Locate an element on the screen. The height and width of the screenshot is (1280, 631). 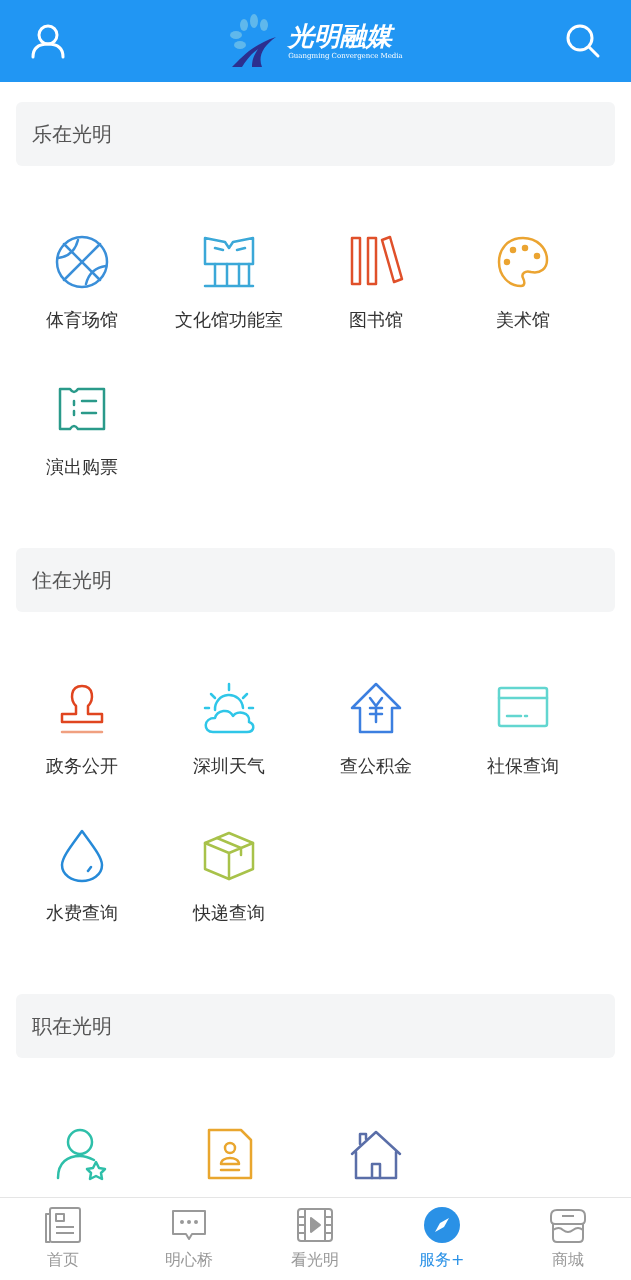
logo-title: 光明融媒 is located at coordinates (340, 35).